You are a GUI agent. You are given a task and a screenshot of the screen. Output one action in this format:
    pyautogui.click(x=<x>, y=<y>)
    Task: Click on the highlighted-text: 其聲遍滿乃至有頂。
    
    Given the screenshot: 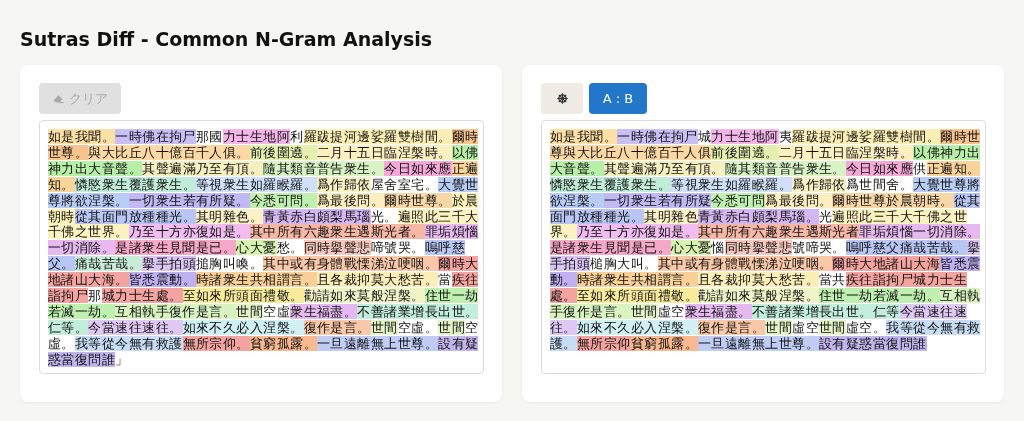 What is the action you would take?
    pyautogui.click(x=203, y=168)
    